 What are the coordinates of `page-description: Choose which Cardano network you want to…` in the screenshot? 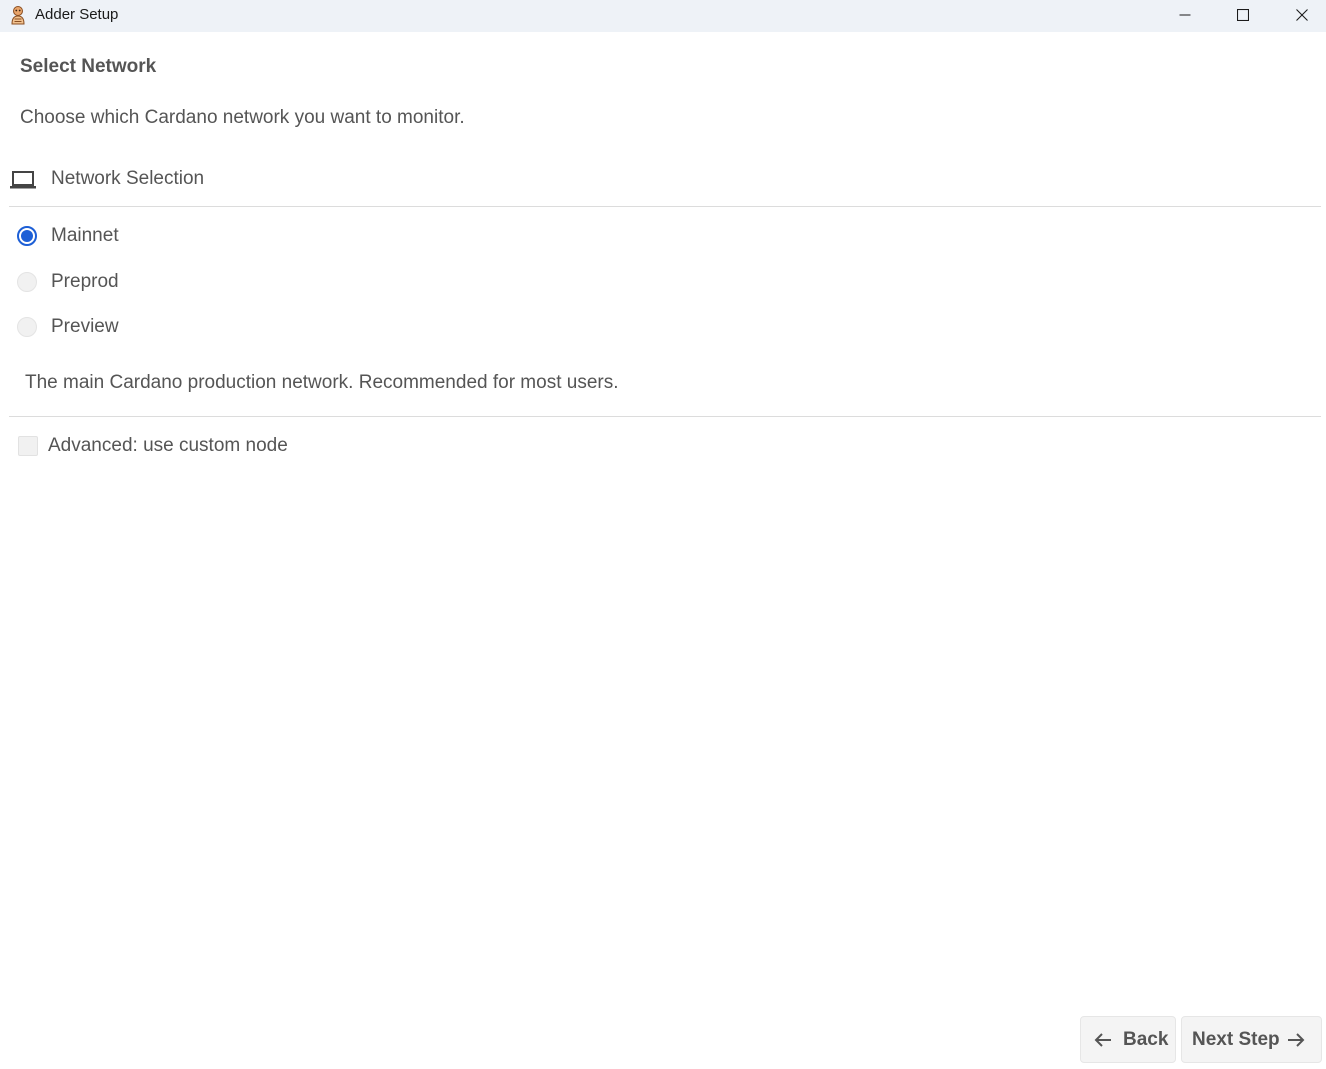 It's located at (242, 117).